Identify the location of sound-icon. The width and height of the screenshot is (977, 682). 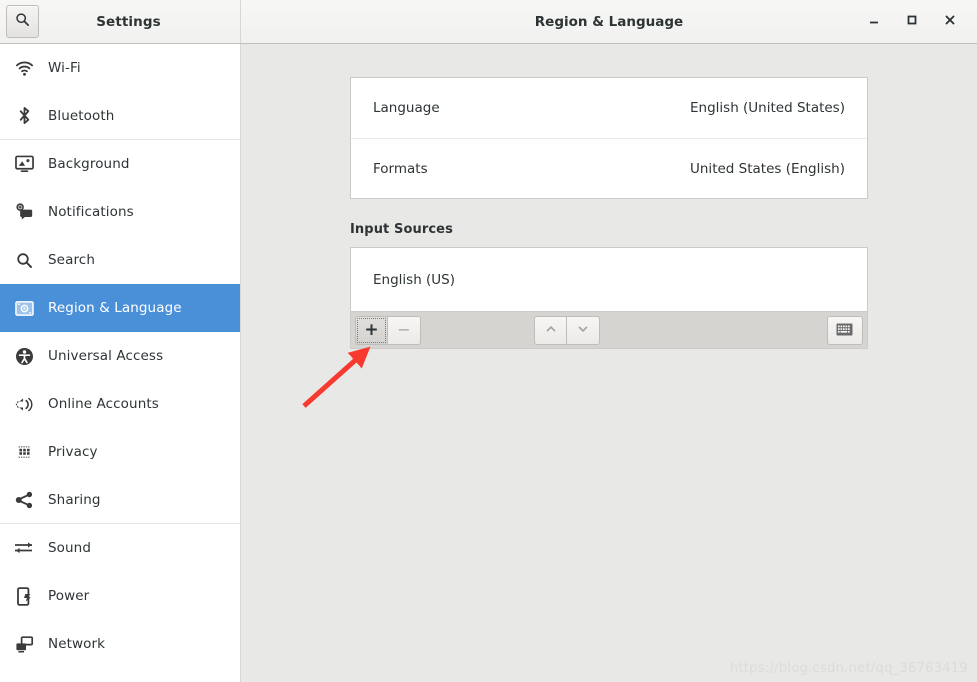
(24, 548).